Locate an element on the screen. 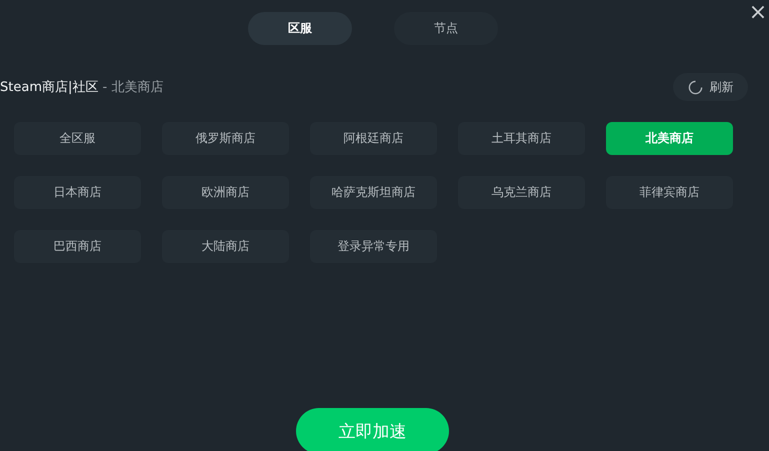 This screenshot has width=769, height=451. region-button: 大陆商店 is located at coordinates (225, 246).